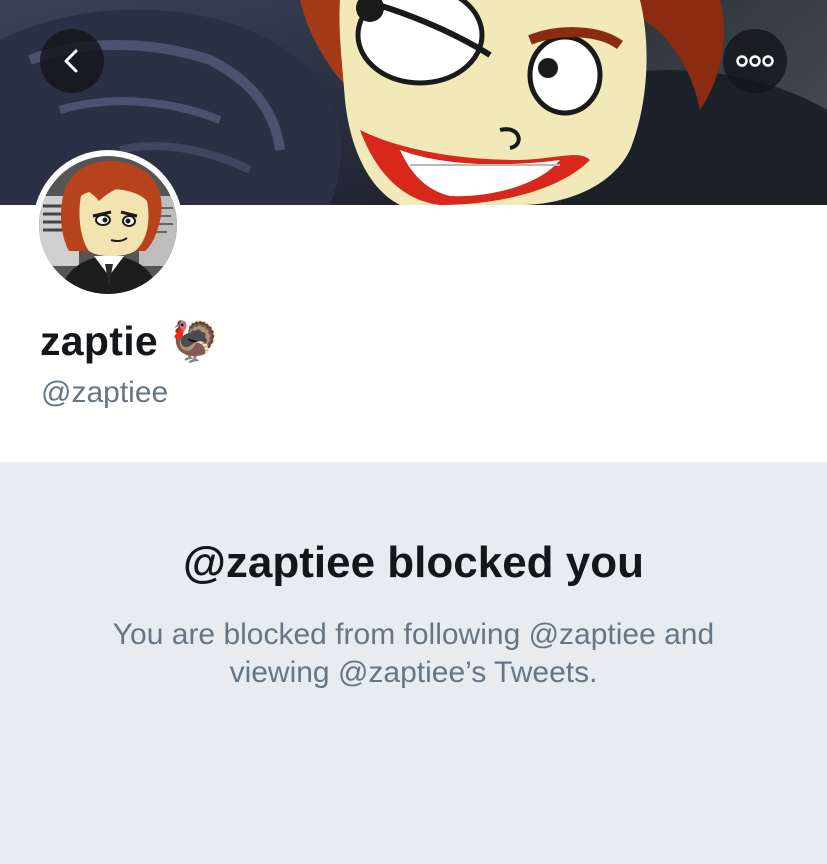 The image size is (827, 864). Describe the element at coordinates (99, 341) in the screenshot. I see `display-name: zaptie` at that location.